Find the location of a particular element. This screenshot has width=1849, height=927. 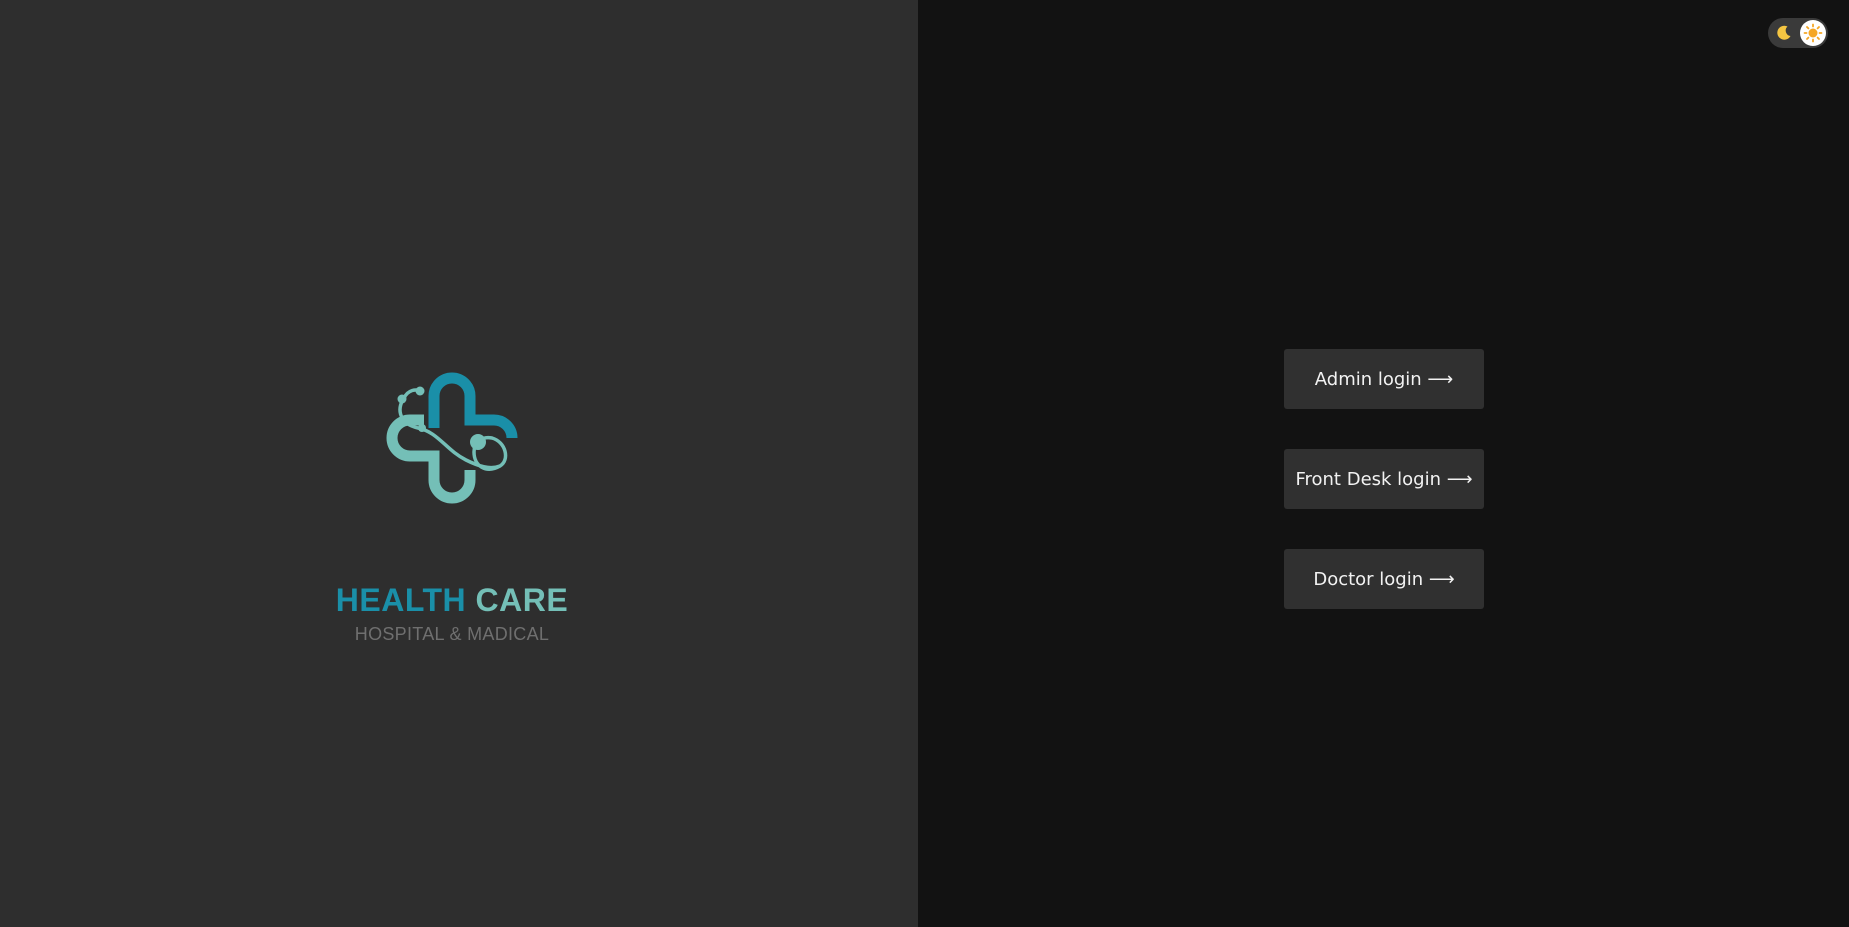

brand-subtitle: HOSPITAL & MADICAL is located at coordinates (452, 634).